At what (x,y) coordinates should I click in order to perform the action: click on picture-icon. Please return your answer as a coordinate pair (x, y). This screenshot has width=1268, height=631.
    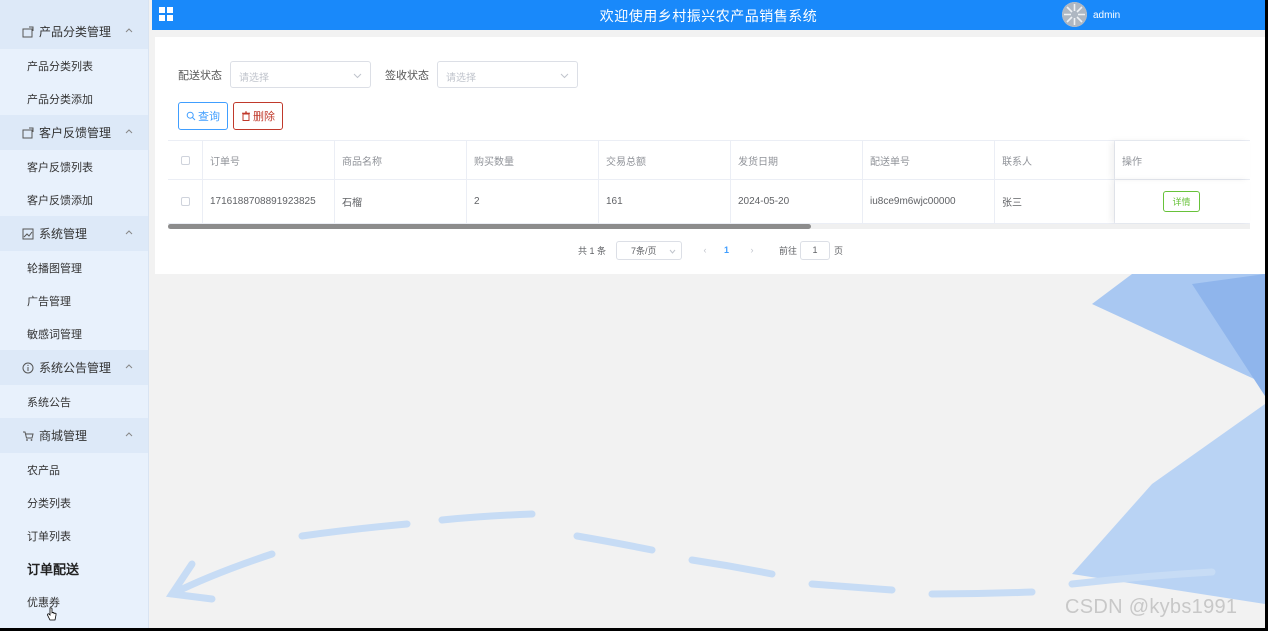
    Looking at the image, I should click on (28, 234).